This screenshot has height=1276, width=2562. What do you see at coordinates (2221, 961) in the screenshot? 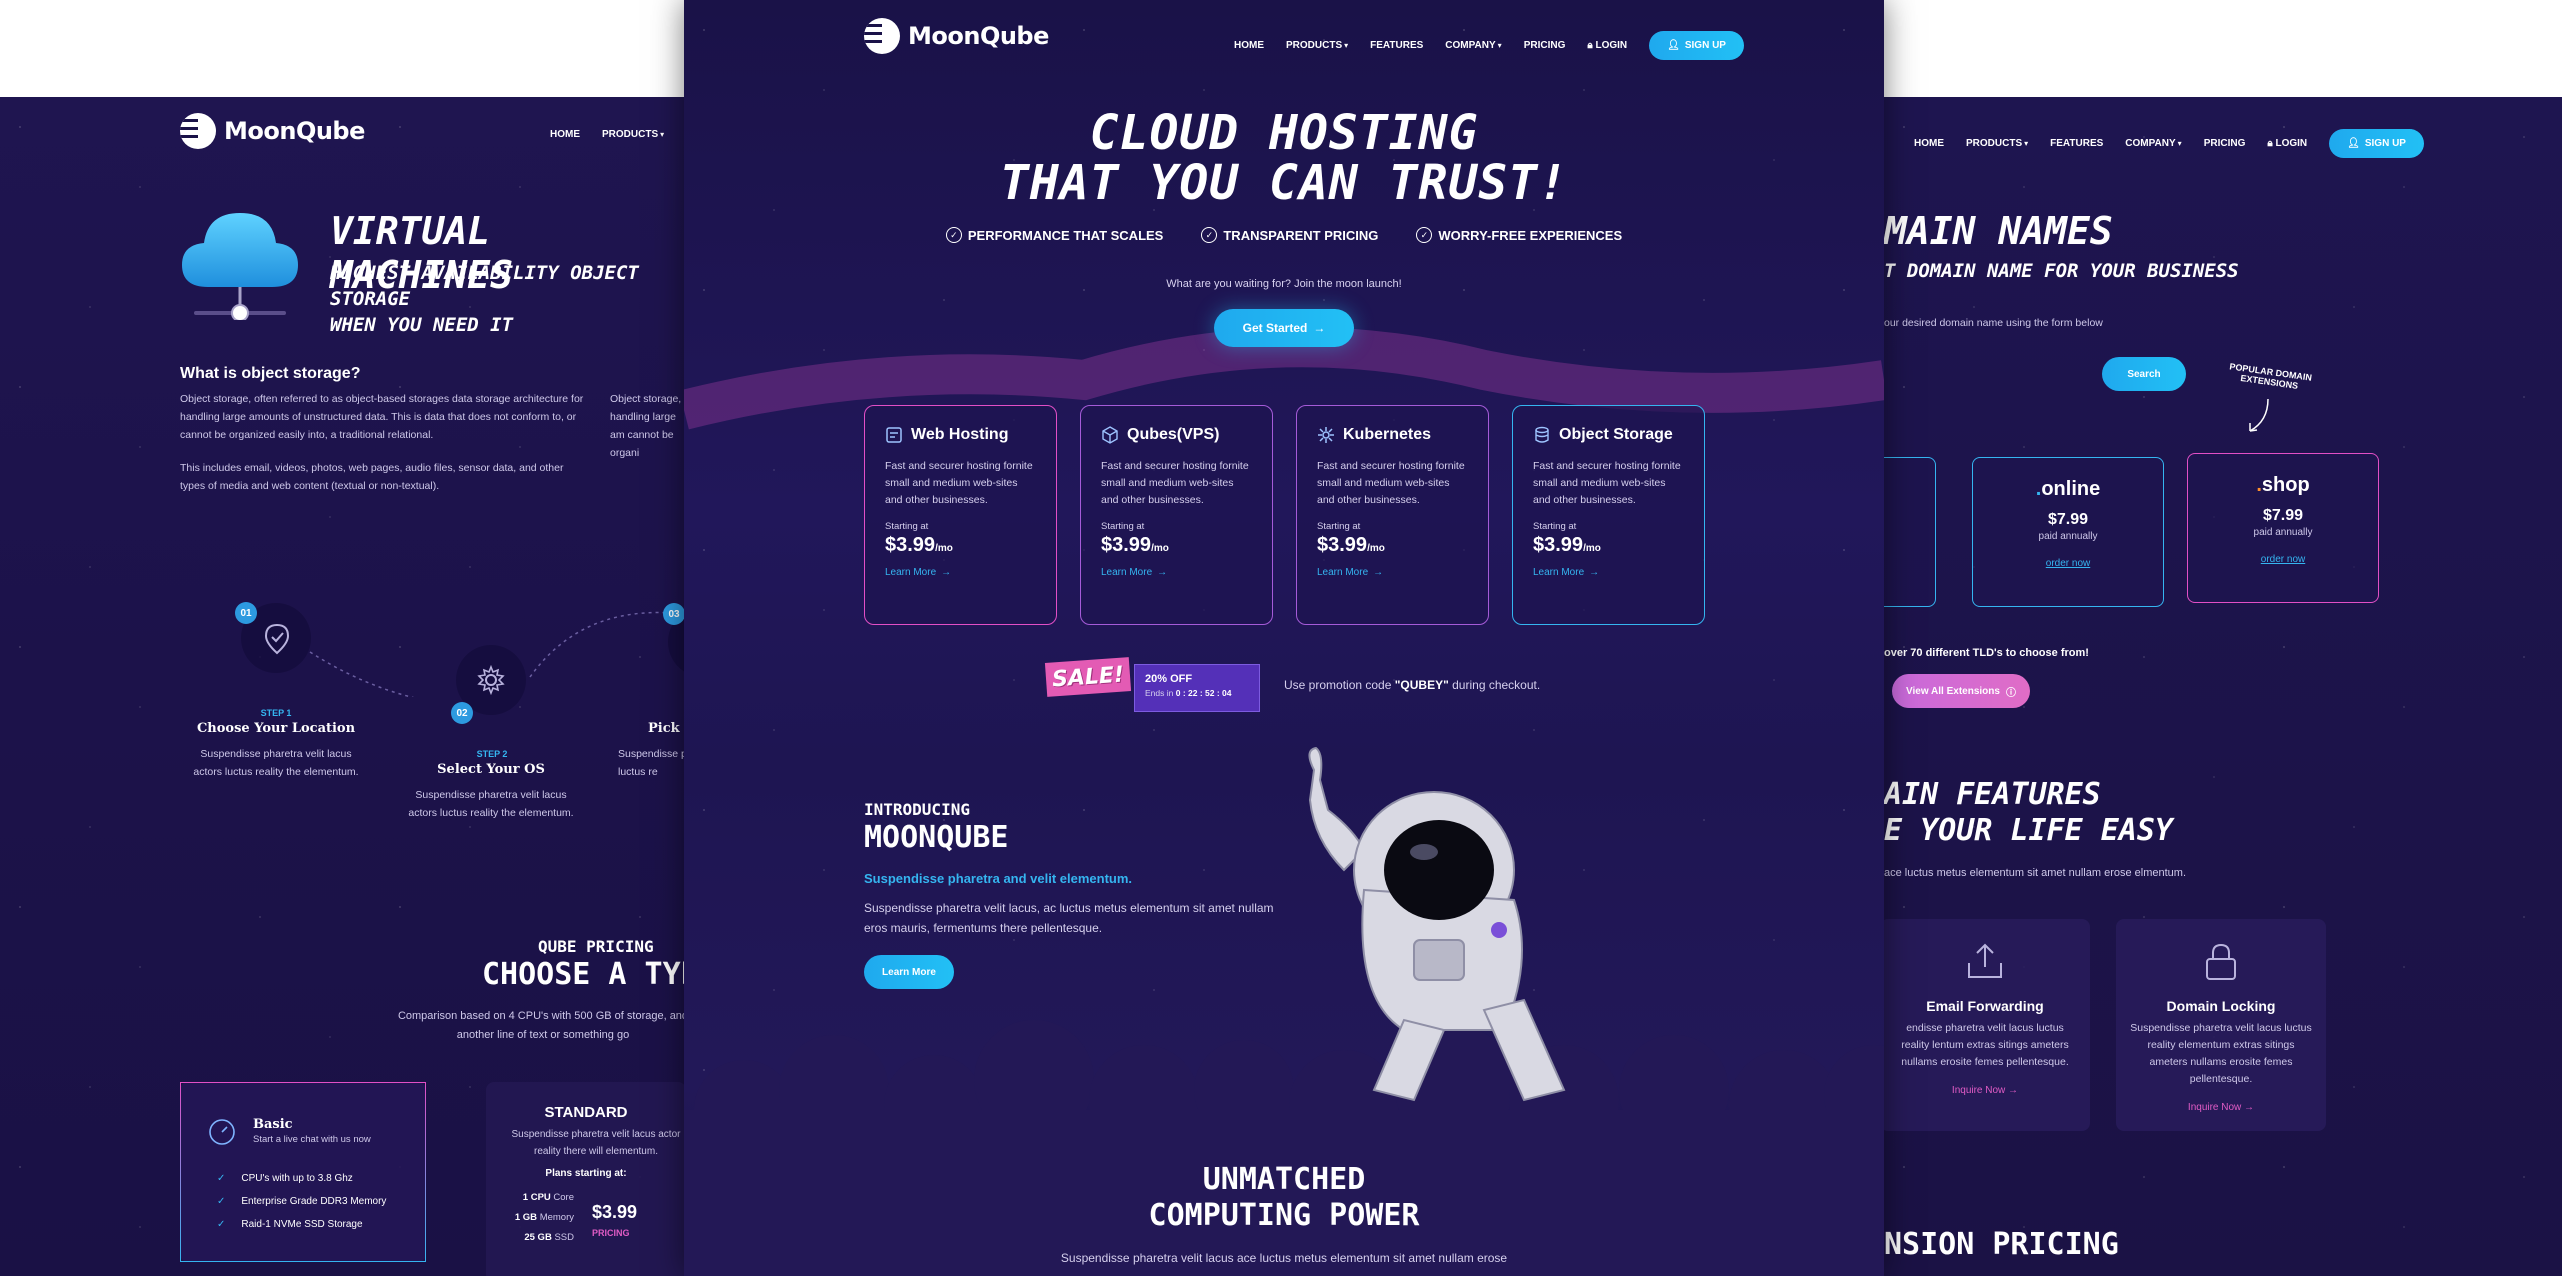
I see `lock-icon` at bounding box center [2221, 961].